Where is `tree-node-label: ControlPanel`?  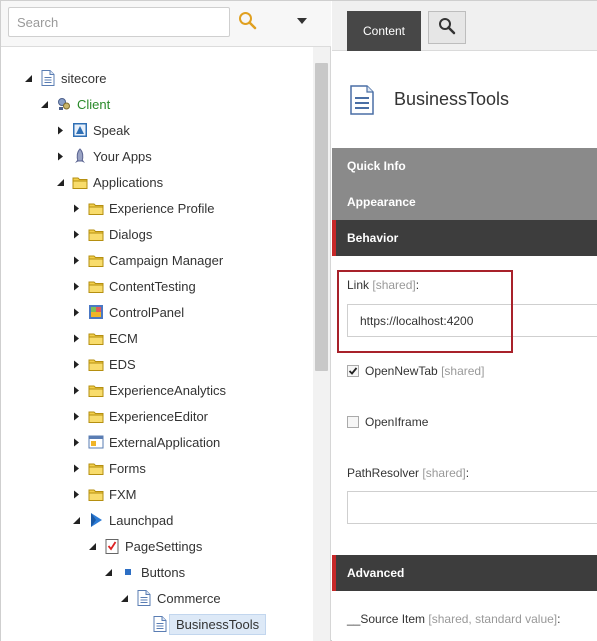 tree-node-label: ControlPanel is located at coordinates (147, 312).